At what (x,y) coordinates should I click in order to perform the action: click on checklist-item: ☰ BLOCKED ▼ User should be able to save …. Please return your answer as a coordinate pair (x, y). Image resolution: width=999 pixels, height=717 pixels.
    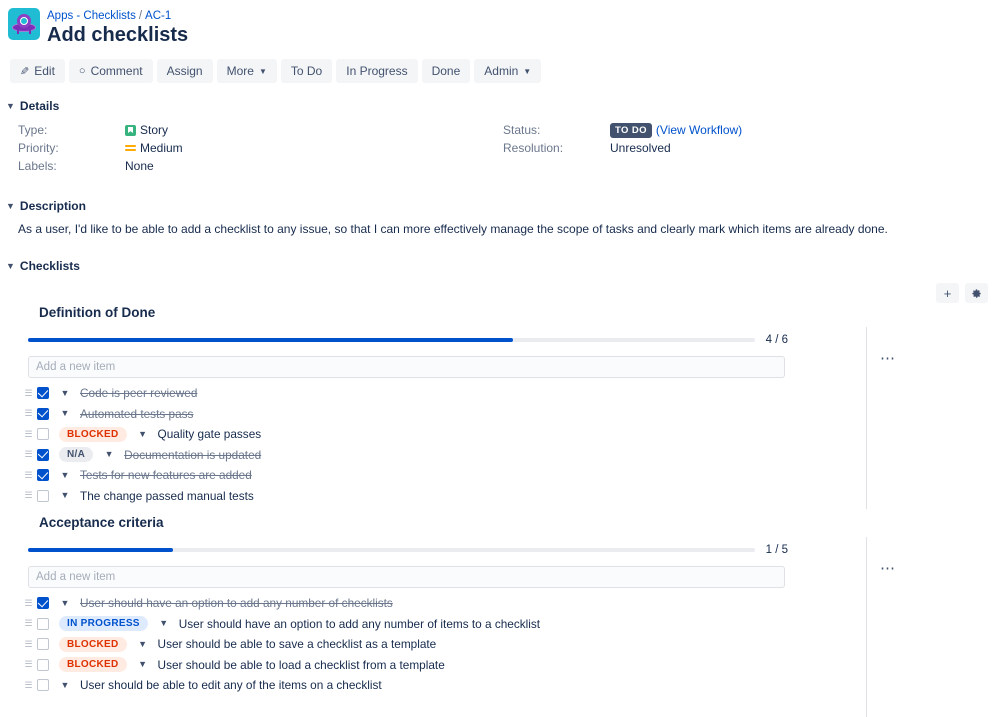
    Looking at the image, I should click on (411, 644).